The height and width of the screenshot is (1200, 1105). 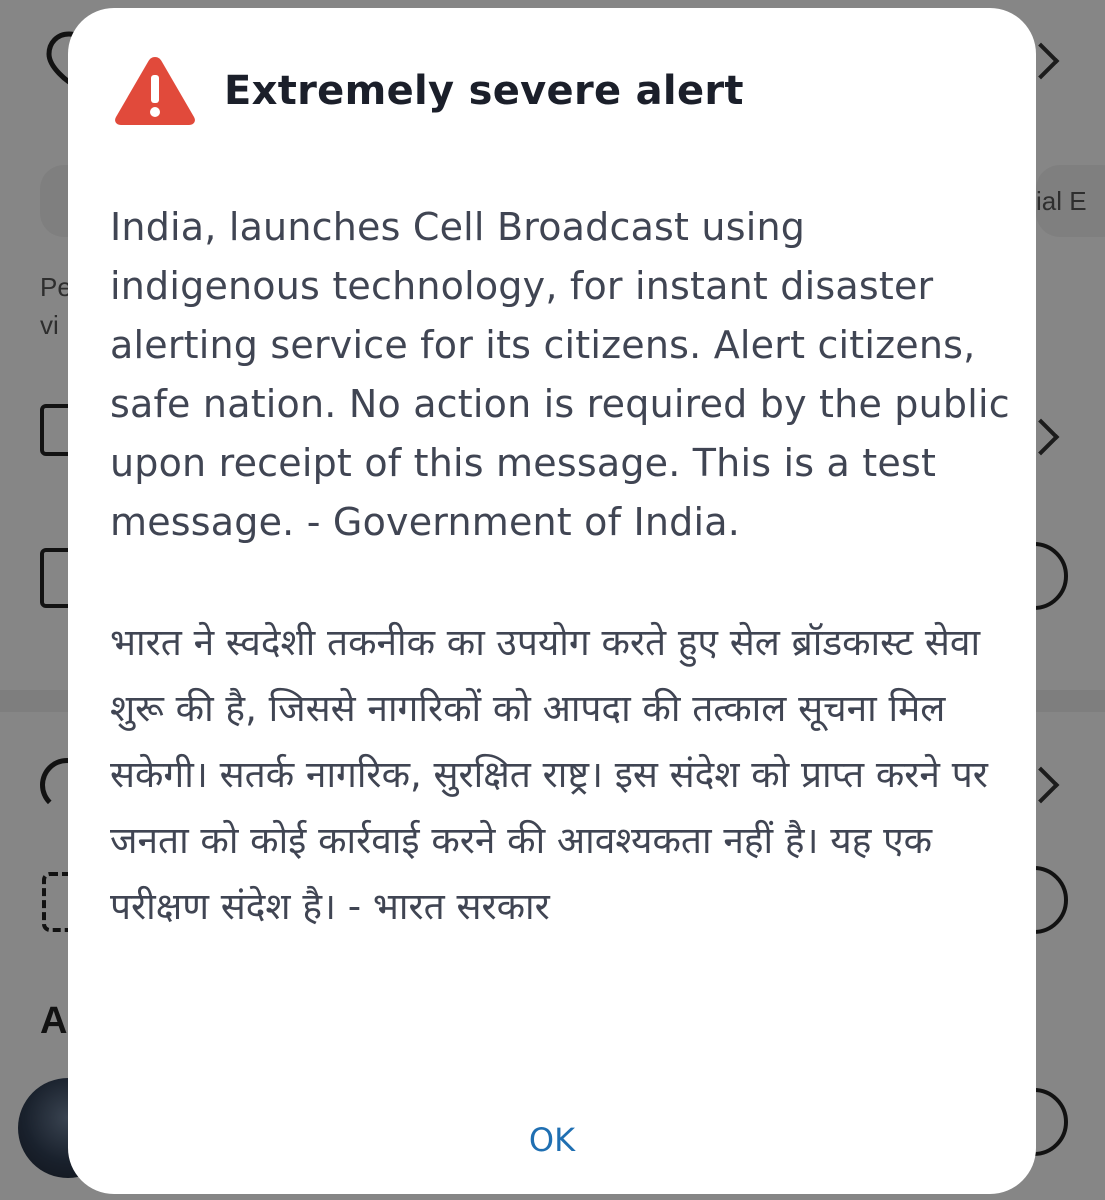 I want to click on dialog-header: Extremely severe alert, so click(x=428, y=91).